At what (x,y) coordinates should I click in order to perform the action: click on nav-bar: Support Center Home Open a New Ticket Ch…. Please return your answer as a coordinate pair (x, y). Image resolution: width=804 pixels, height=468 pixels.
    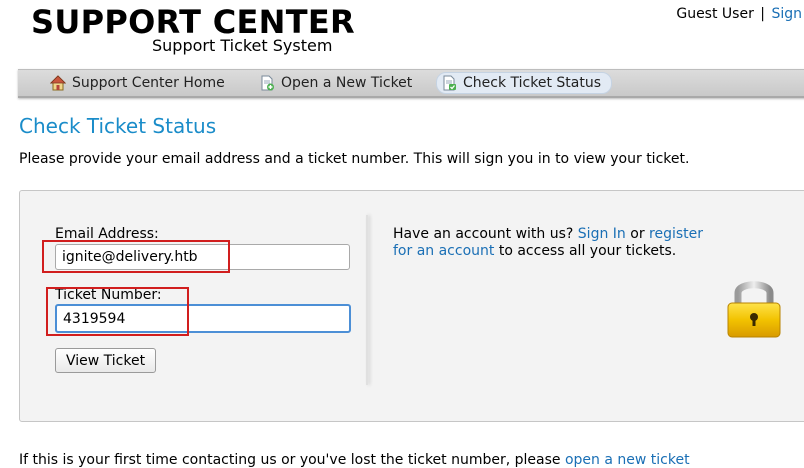
    Looking at the image, I should click on (411, 83).